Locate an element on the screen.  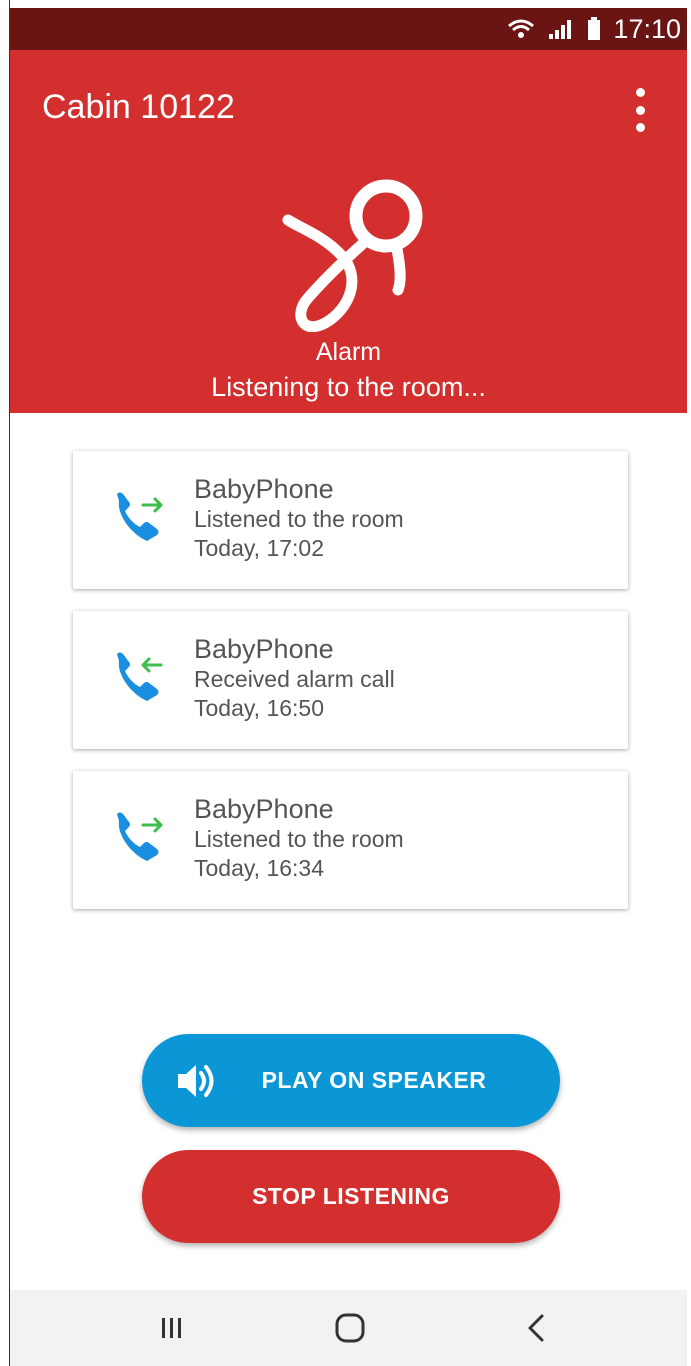
app-title: Cabin 10122 is located at coordinates (138, 107).